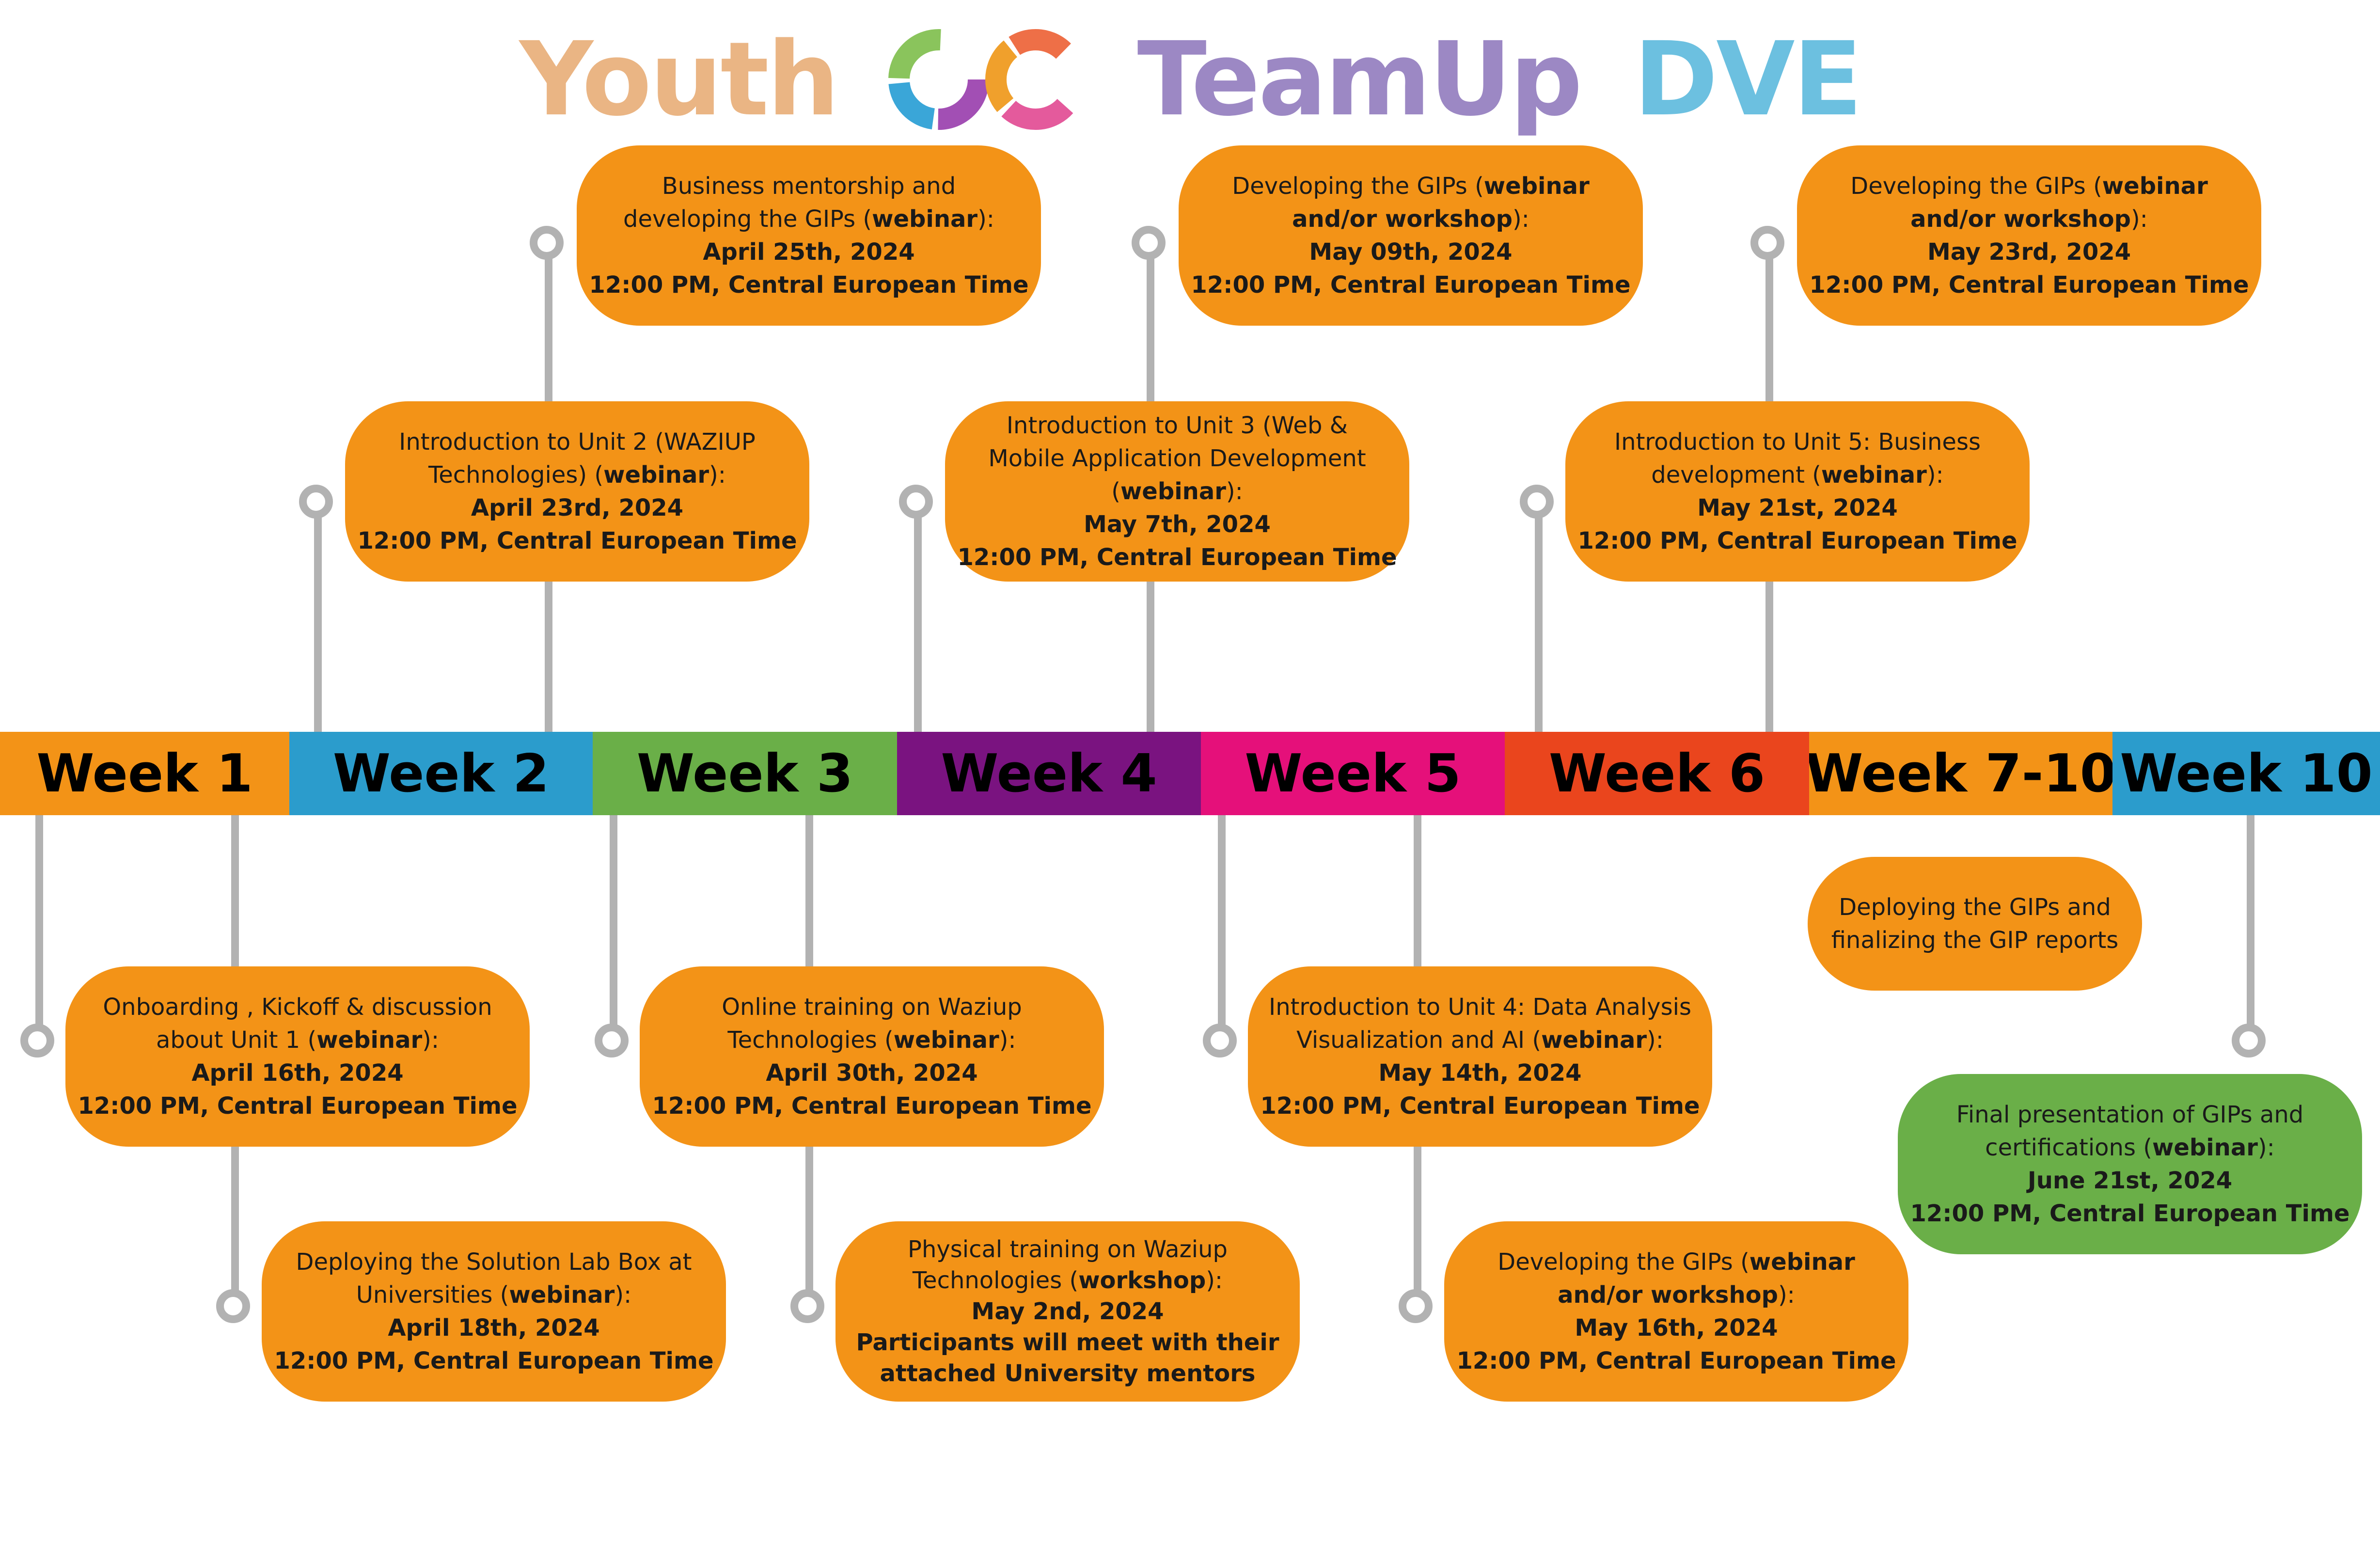 This screenshot has height=1547, width=2380. What do you see at coordinates (494, 1328) in the screenshot?
I see `event-date: April 18th, 2024` at bounding box center [494, 1328].